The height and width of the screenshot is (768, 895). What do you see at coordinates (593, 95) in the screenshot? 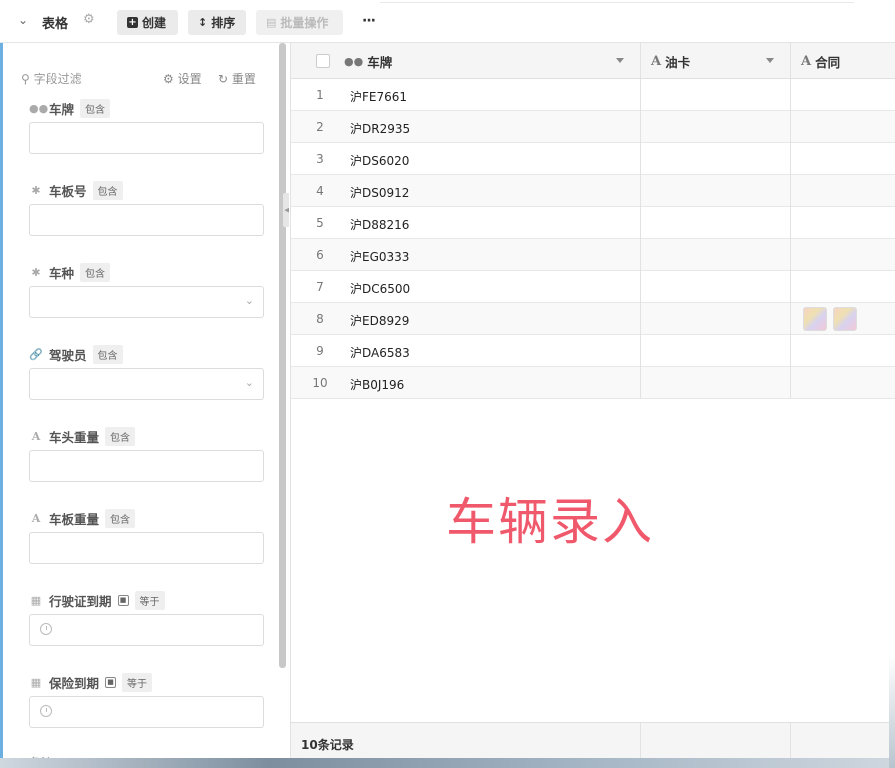
I see `table-row: 1 沪FE7661` at bounding box center [593, 95].